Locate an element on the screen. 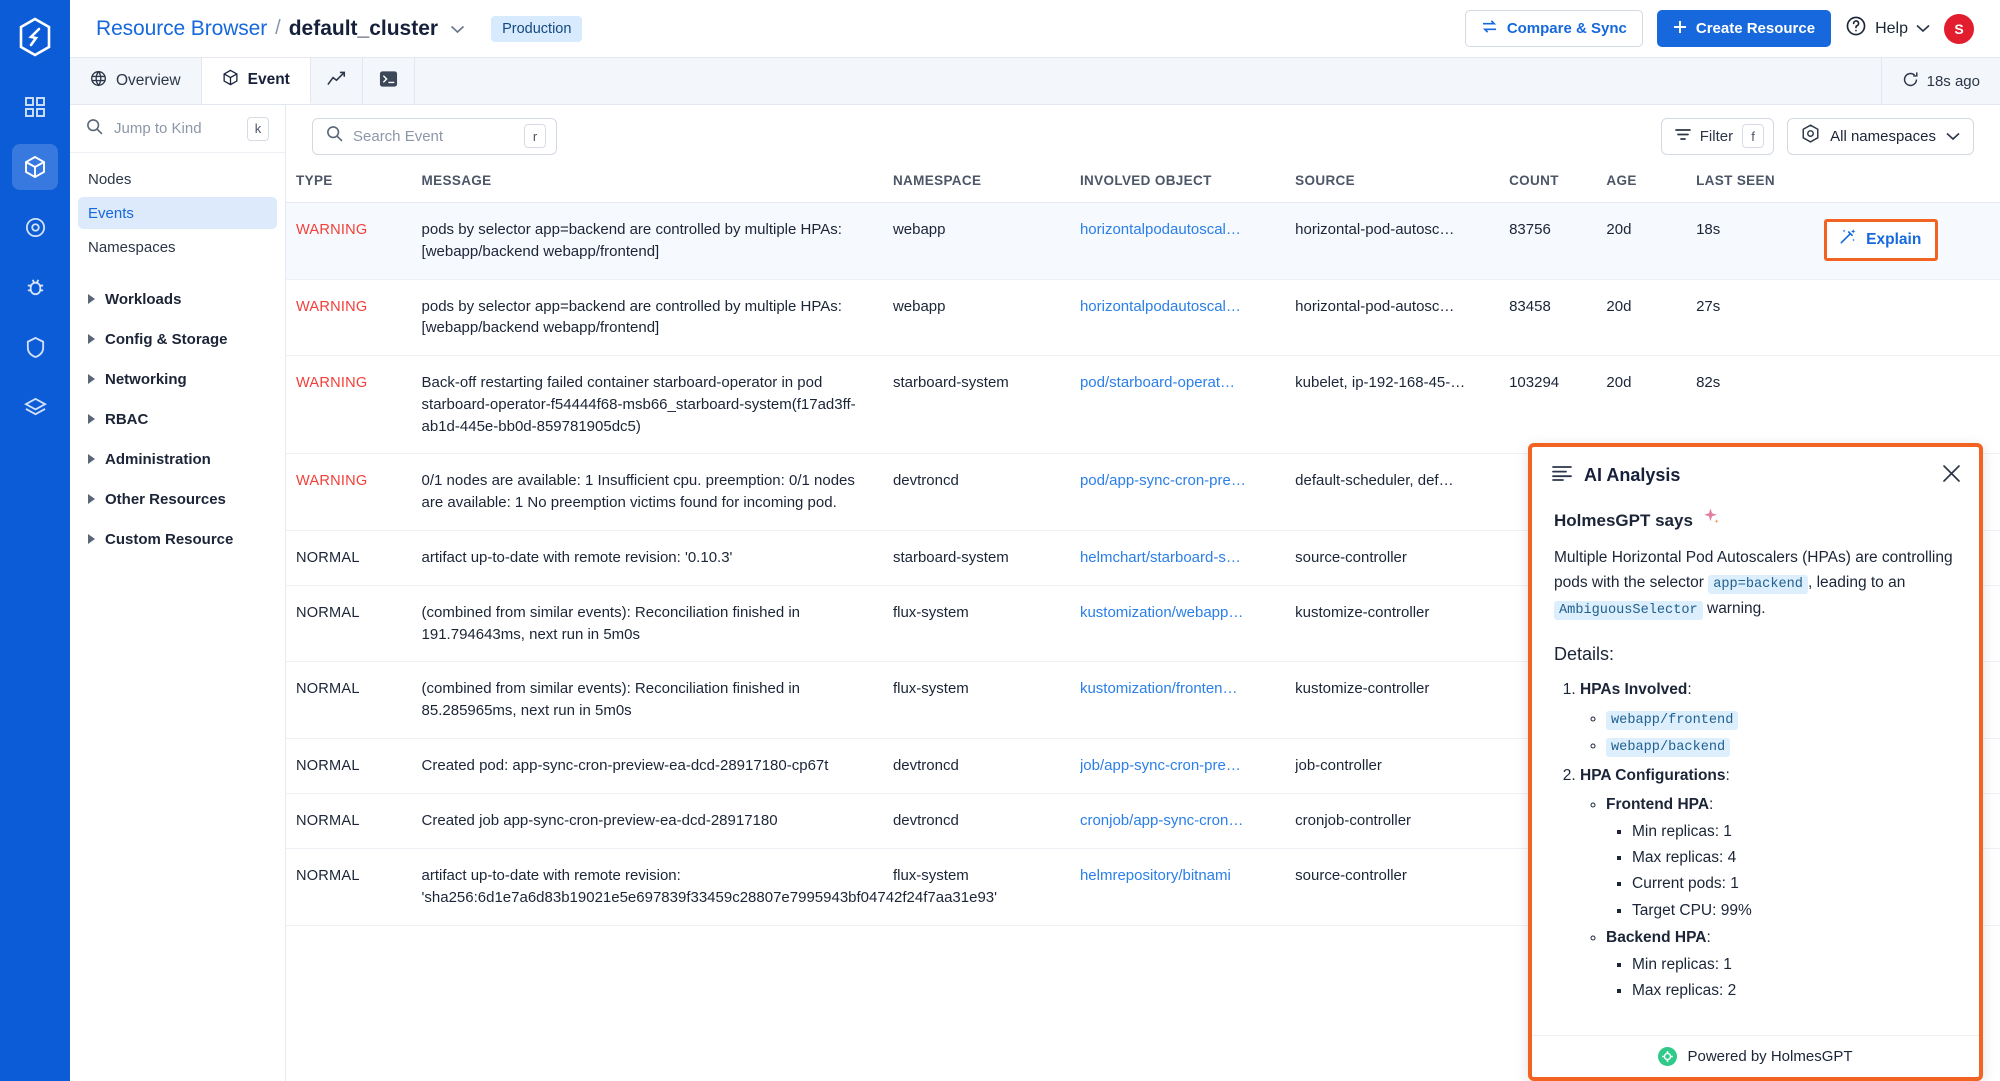 Image resolution: width=2000 pixels, height=1081 pixels. ai-panel-header: AI Analysis is located at coordinates (1755, 475).